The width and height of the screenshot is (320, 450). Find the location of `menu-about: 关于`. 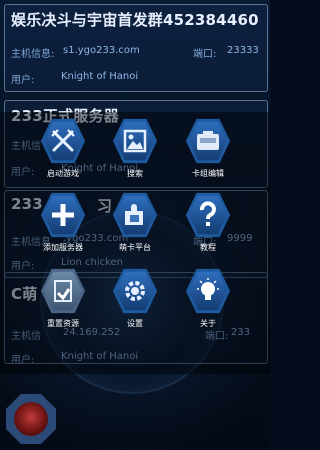

menu-about: 关于 is located at coordinates (208, 304).